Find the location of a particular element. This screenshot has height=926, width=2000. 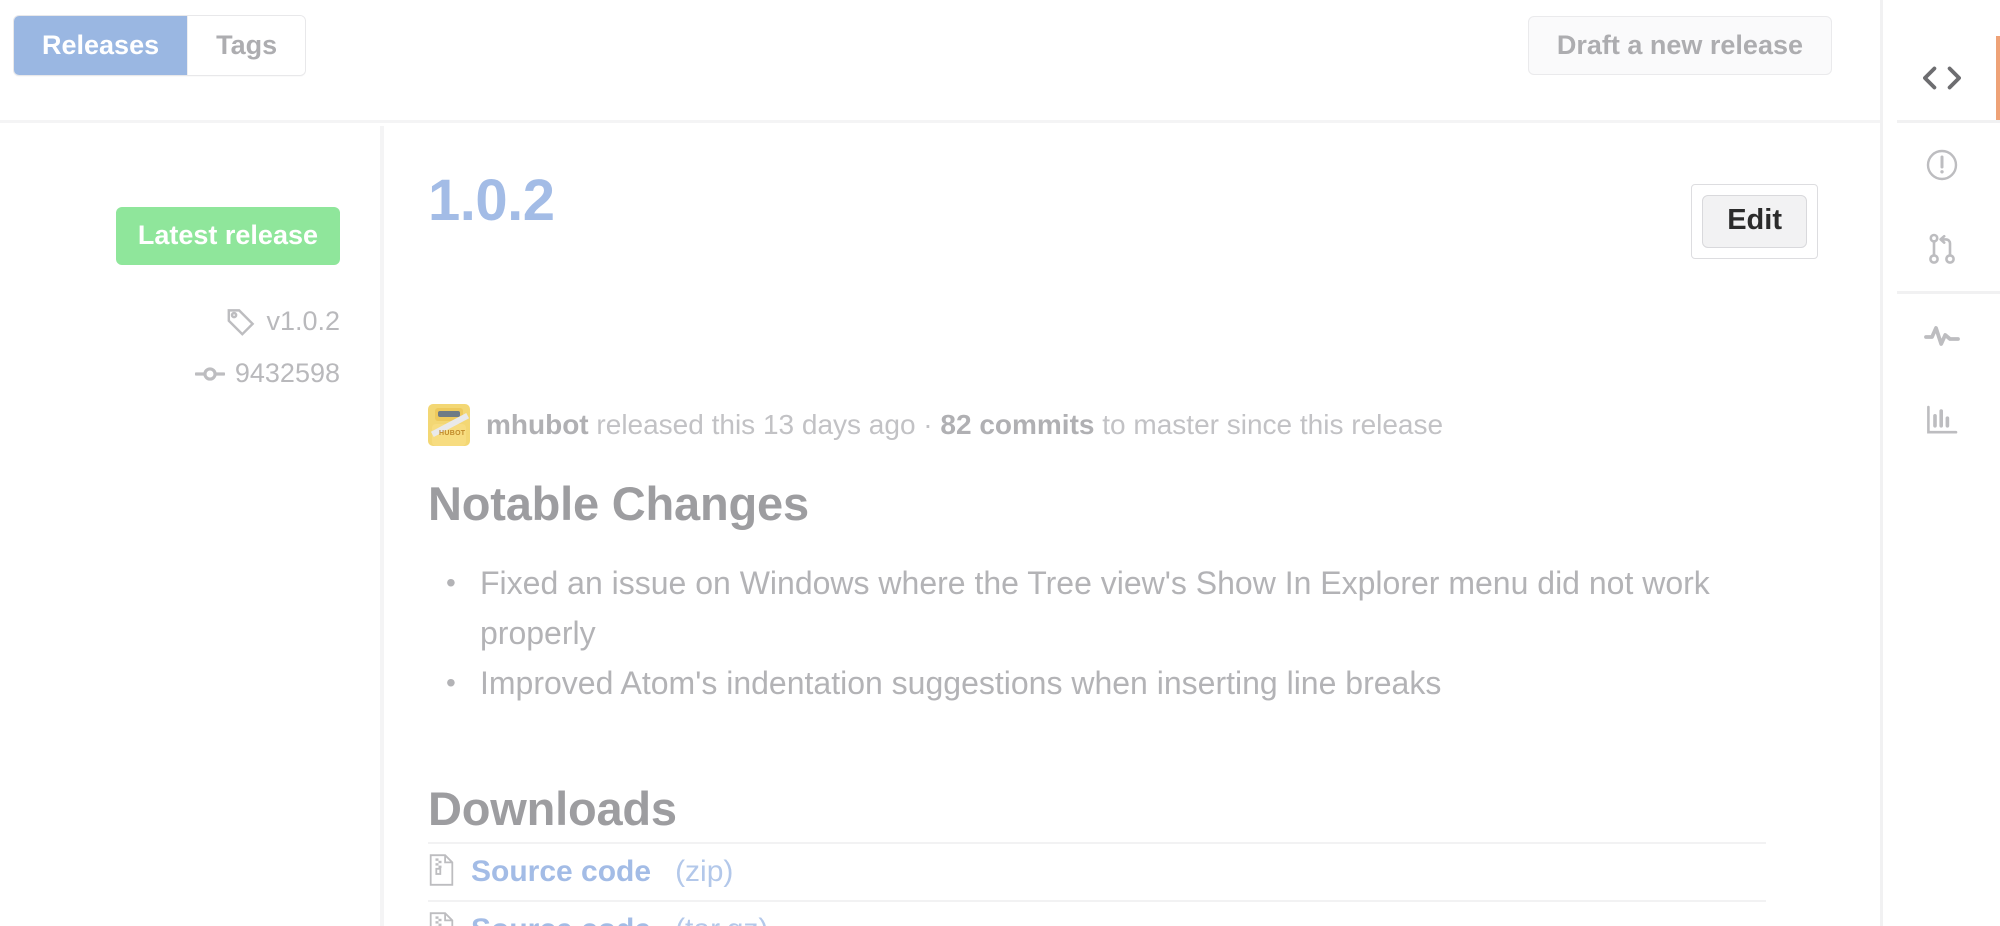

rail-item-pull-requests is located at coordinates (1941, 249).